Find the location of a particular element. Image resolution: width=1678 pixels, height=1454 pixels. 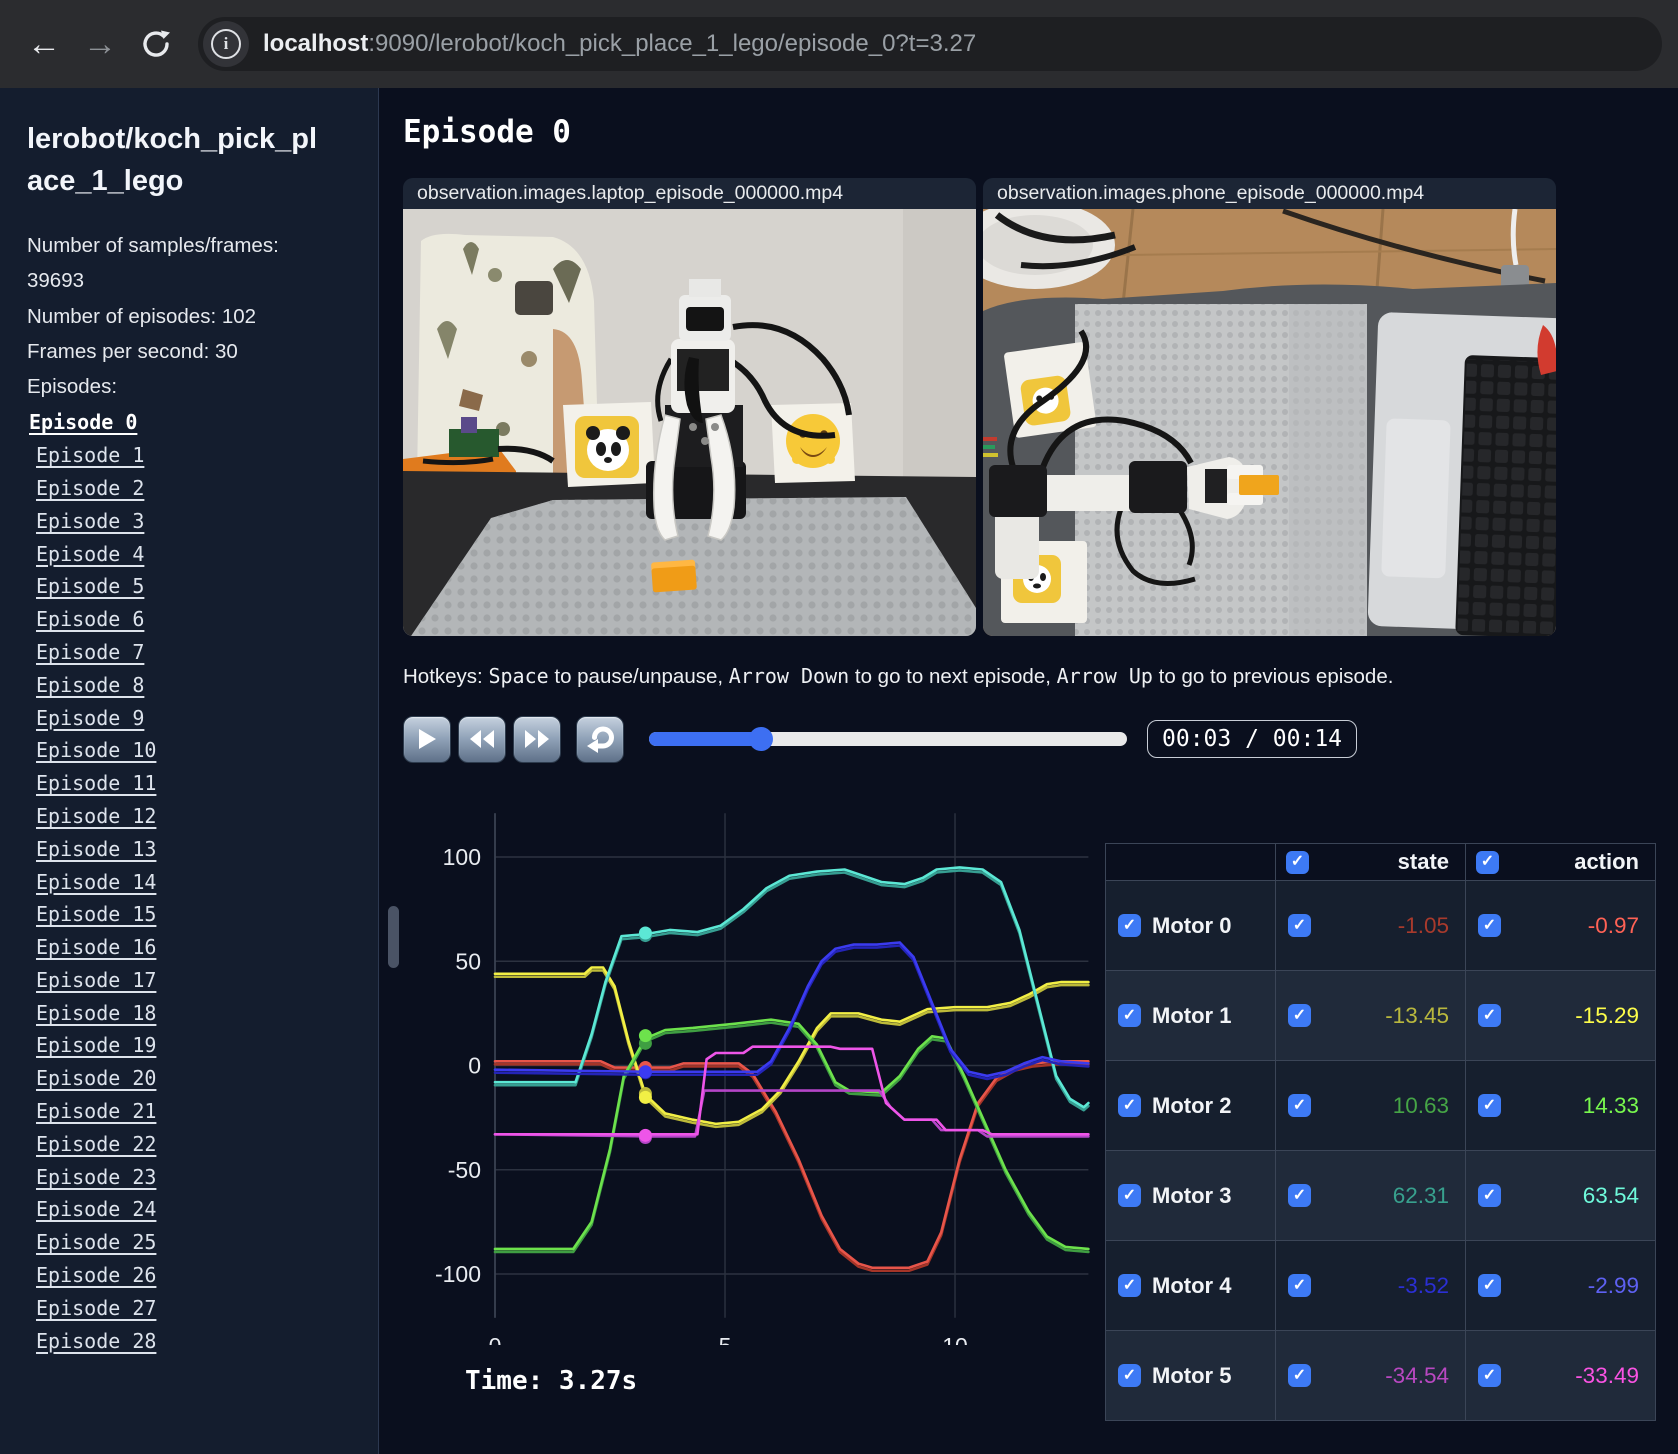

motor-row: Motor 4 -3.52 -2.99 is located at coordinates (1380, 1285).